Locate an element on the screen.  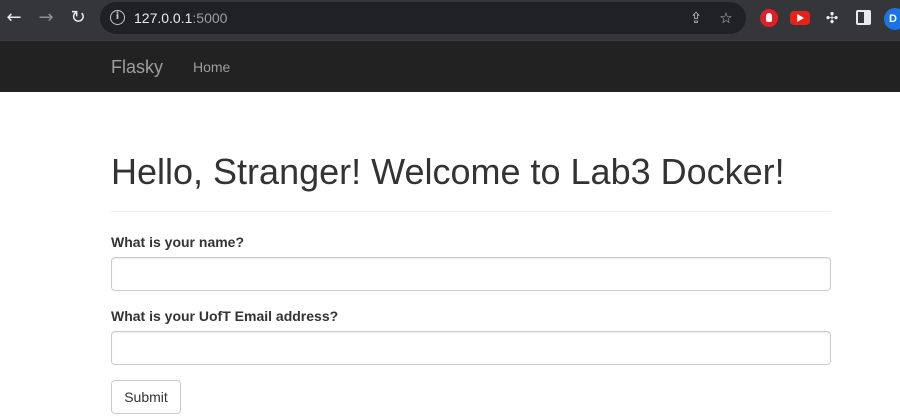
email-input is located at coordinates (471, 348).